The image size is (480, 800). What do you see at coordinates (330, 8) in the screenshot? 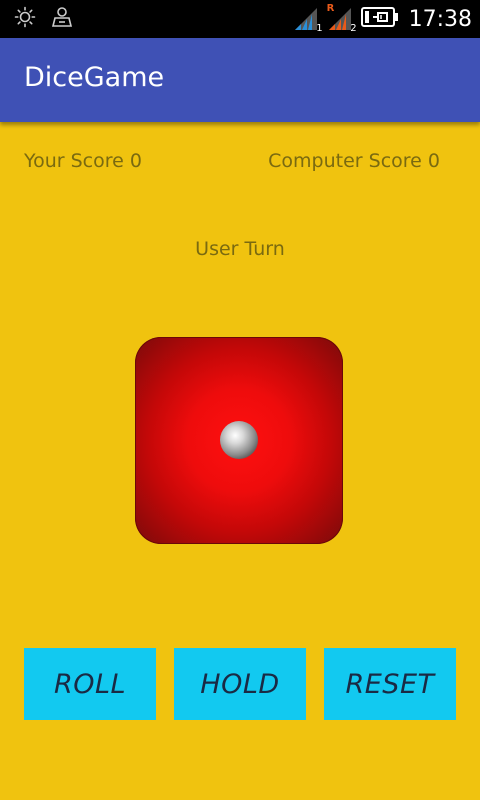
I see `roaming-label: R` at bounding box center [330, 8].